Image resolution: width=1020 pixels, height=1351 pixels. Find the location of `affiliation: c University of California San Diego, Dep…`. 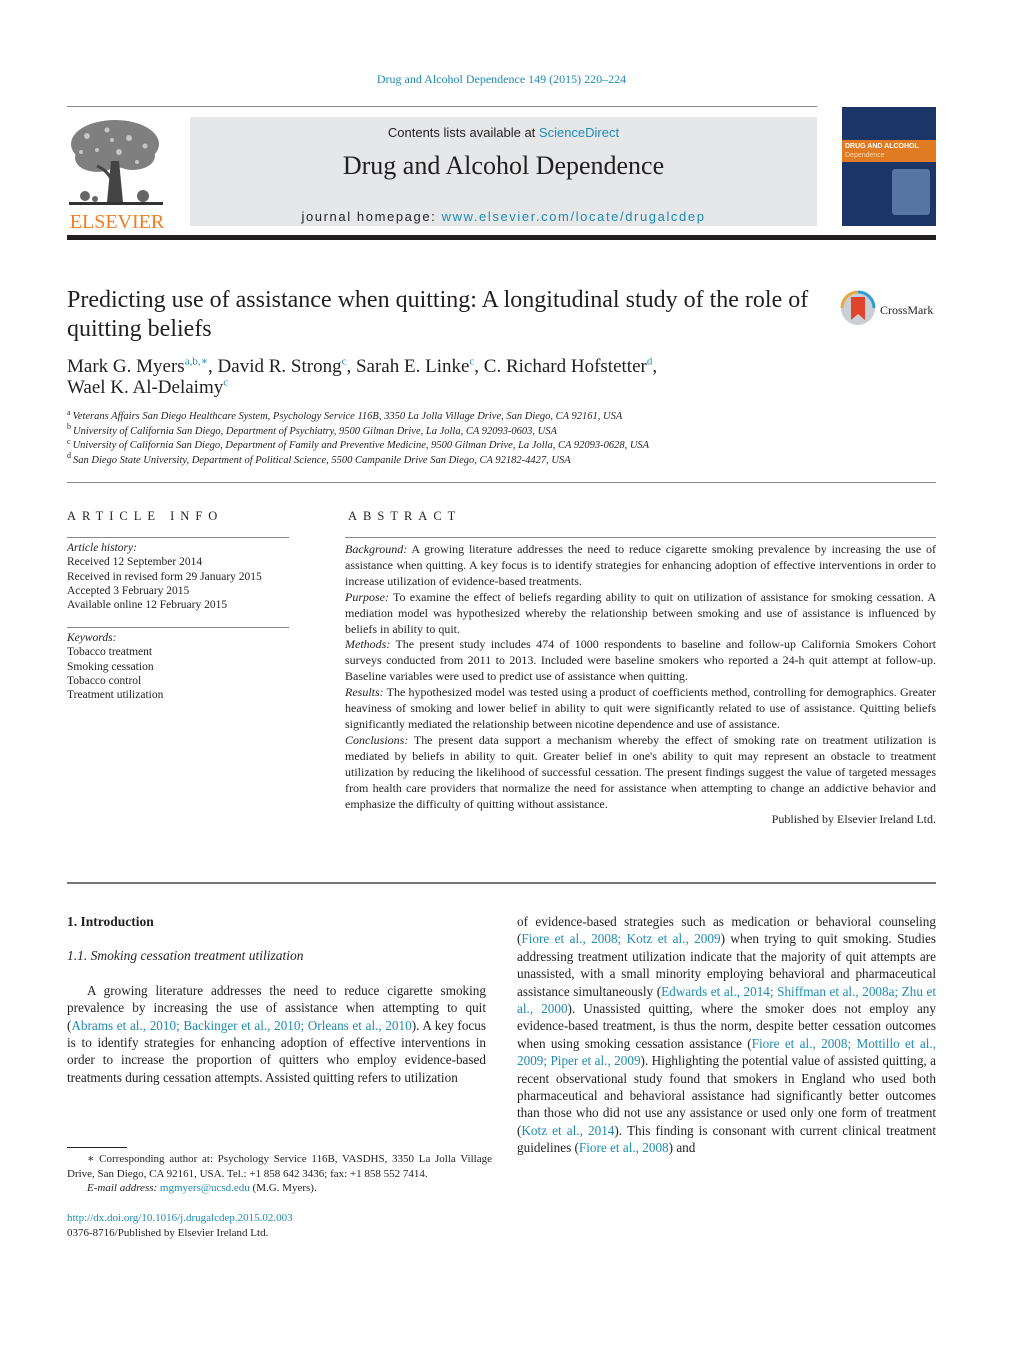

affiliation: c University of California San Diego, Dep… is located at coordinates (358, 443).